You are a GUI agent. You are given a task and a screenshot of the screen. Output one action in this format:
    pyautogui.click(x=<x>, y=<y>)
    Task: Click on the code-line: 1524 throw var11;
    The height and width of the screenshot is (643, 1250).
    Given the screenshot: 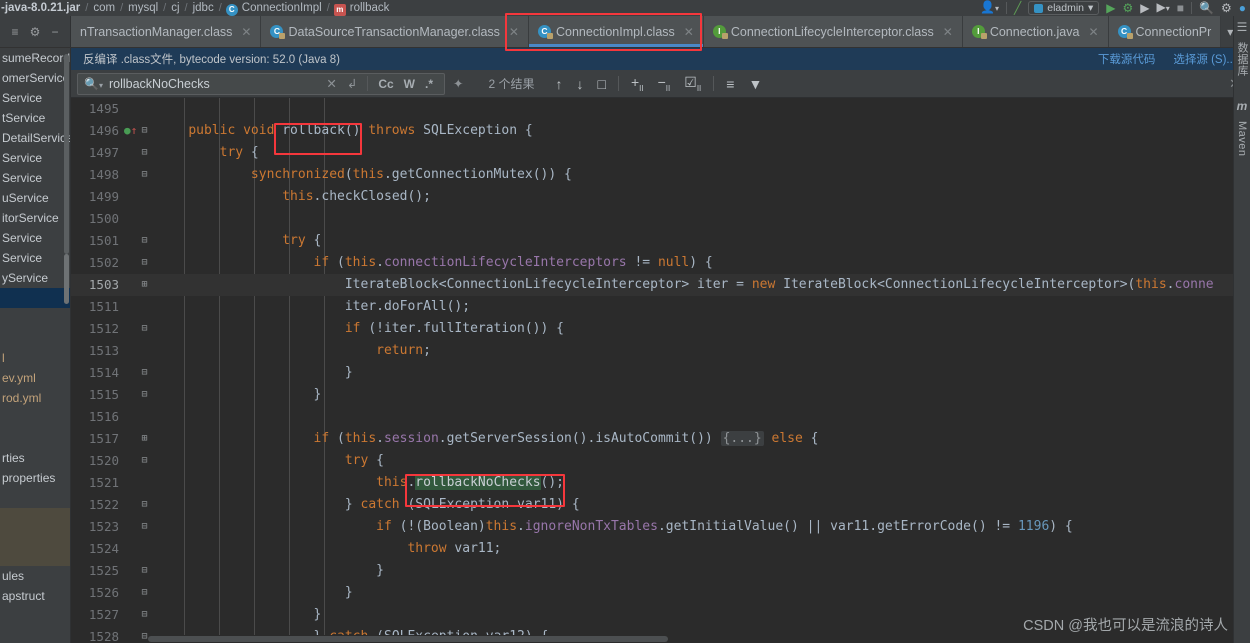 What is the action you would take?
    pyautogui.click(x=660, y=549)
    